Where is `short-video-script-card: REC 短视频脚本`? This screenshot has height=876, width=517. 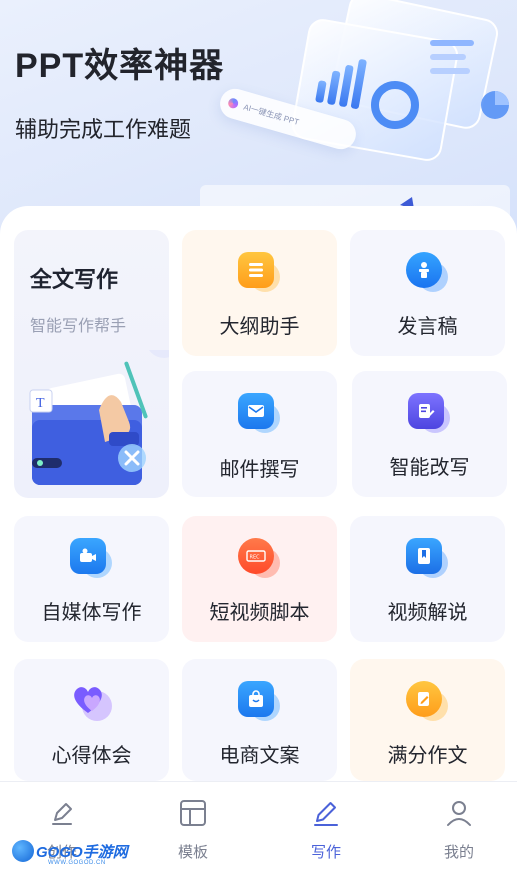 short-video-script-card: REC 短视频脚本 is located at coordinates (259, 579).